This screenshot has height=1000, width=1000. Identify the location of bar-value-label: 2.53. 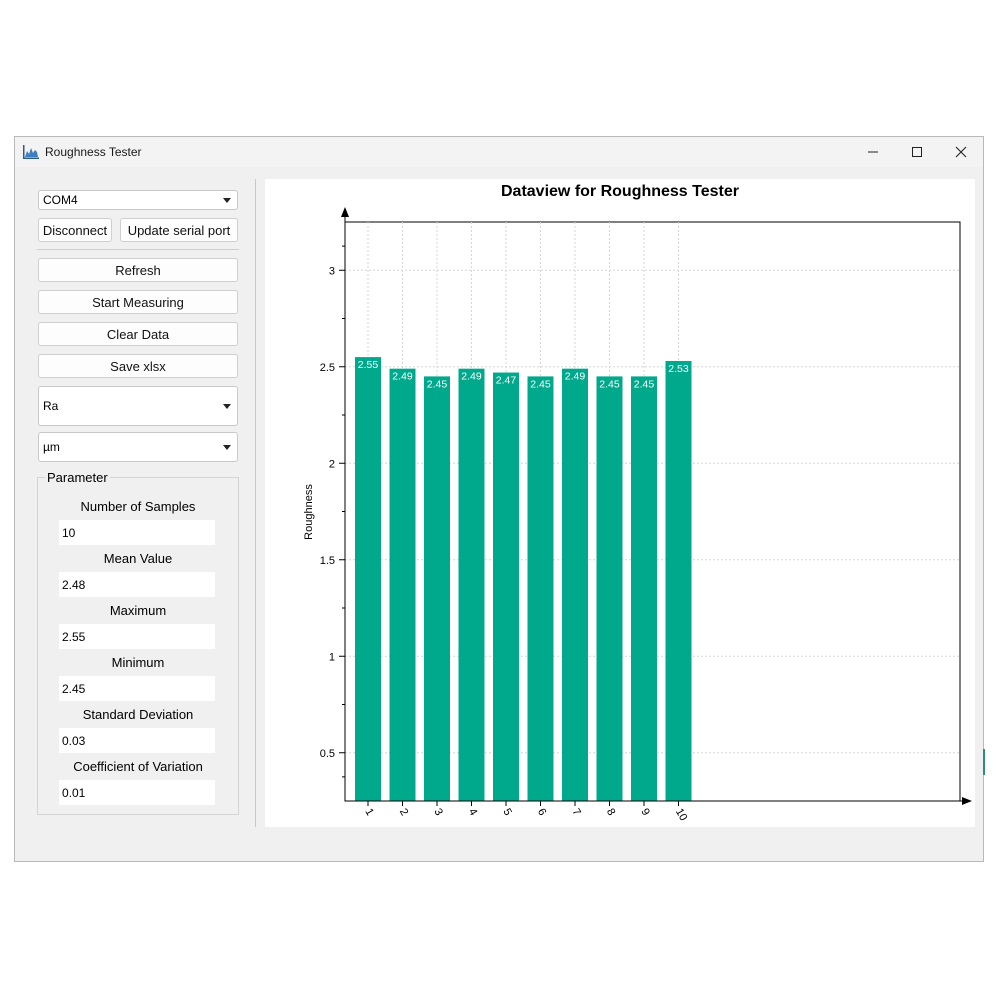
(678, 369).